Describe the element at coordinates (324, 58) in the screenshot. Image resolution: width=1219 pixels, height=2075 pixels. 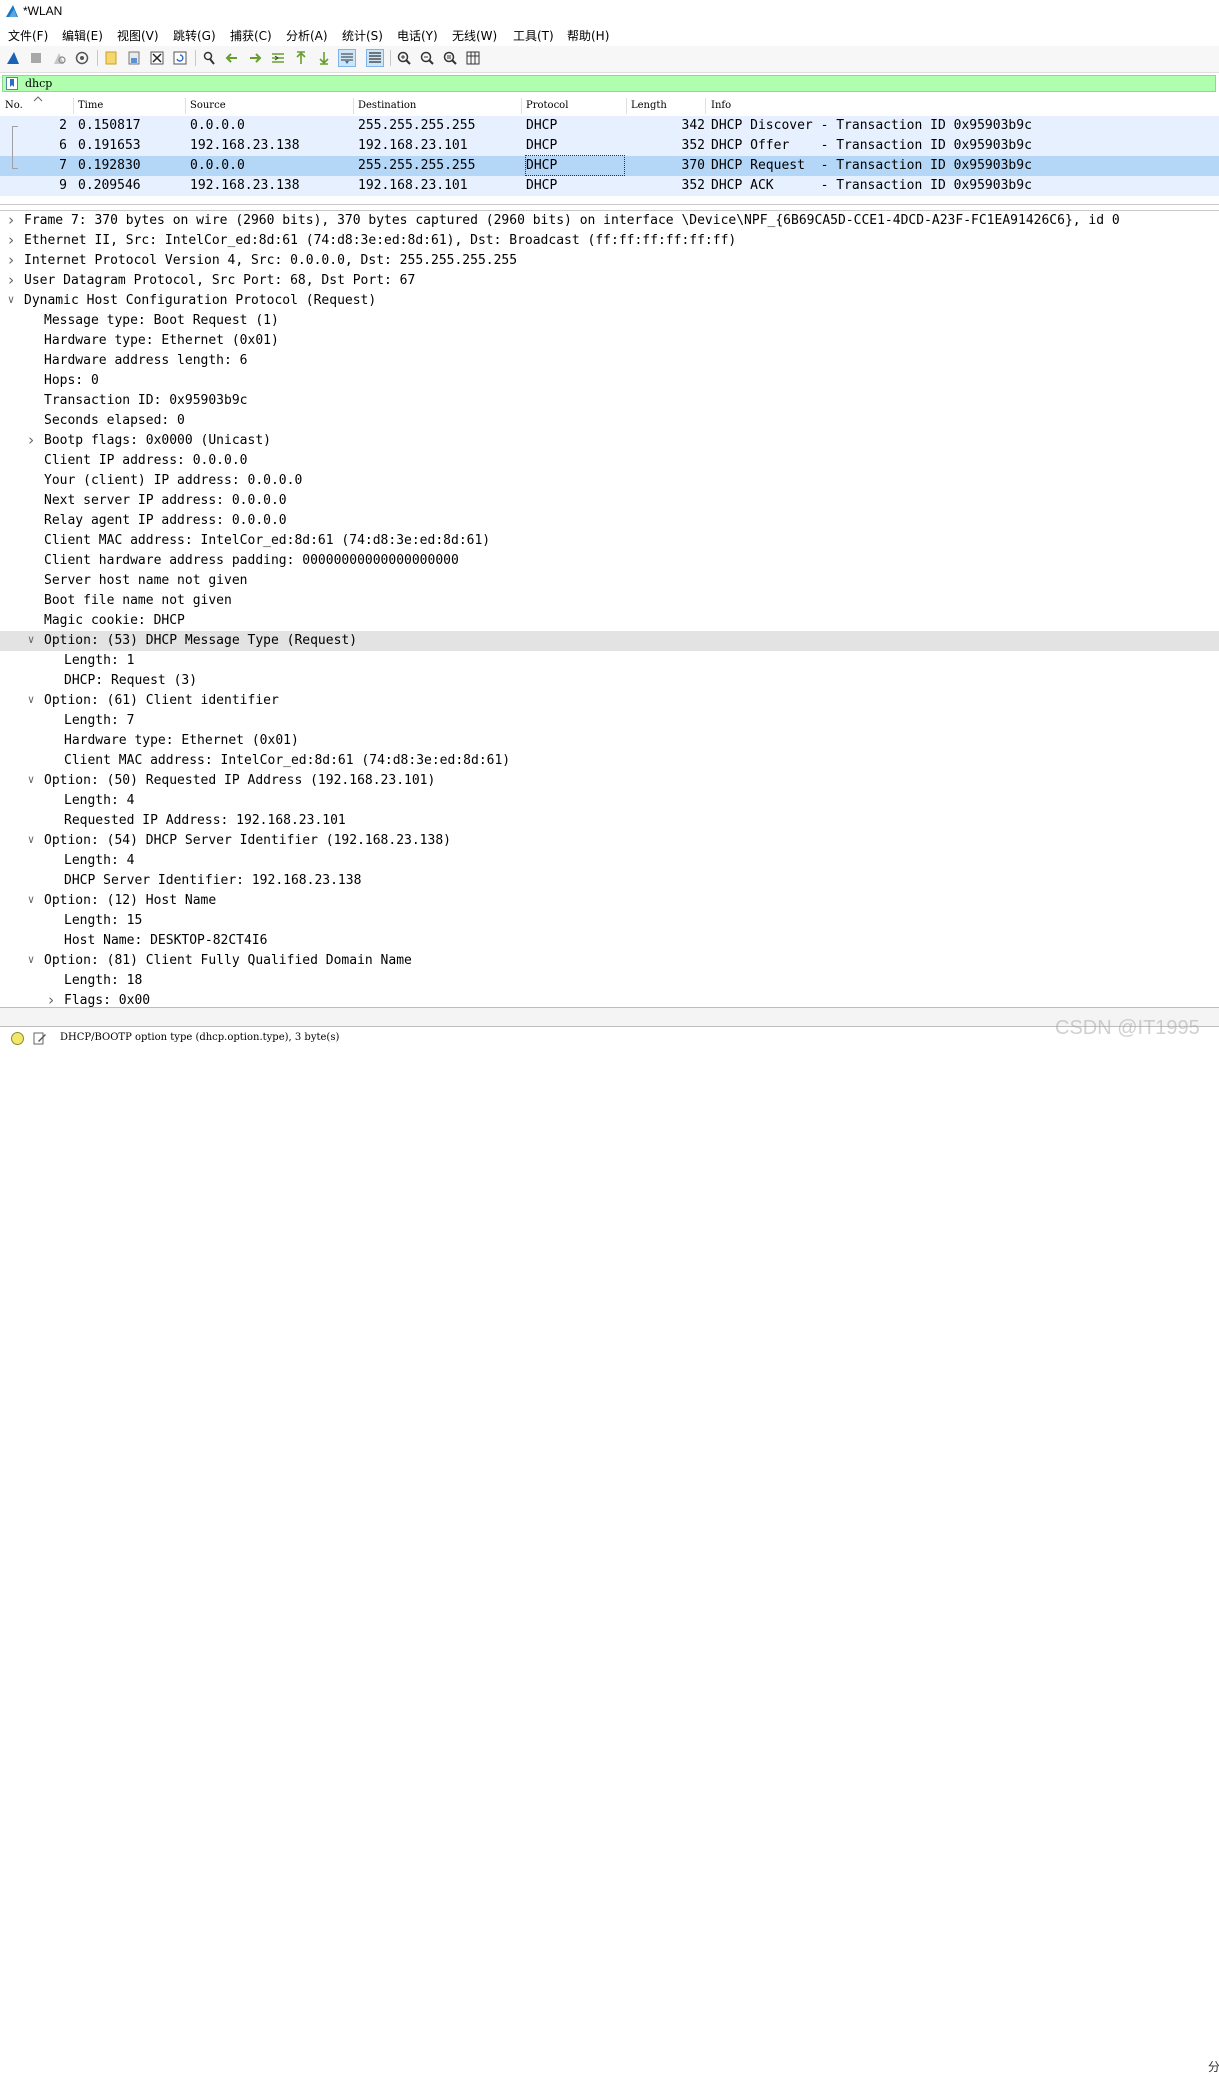
I see `go-last-icon` at that location.